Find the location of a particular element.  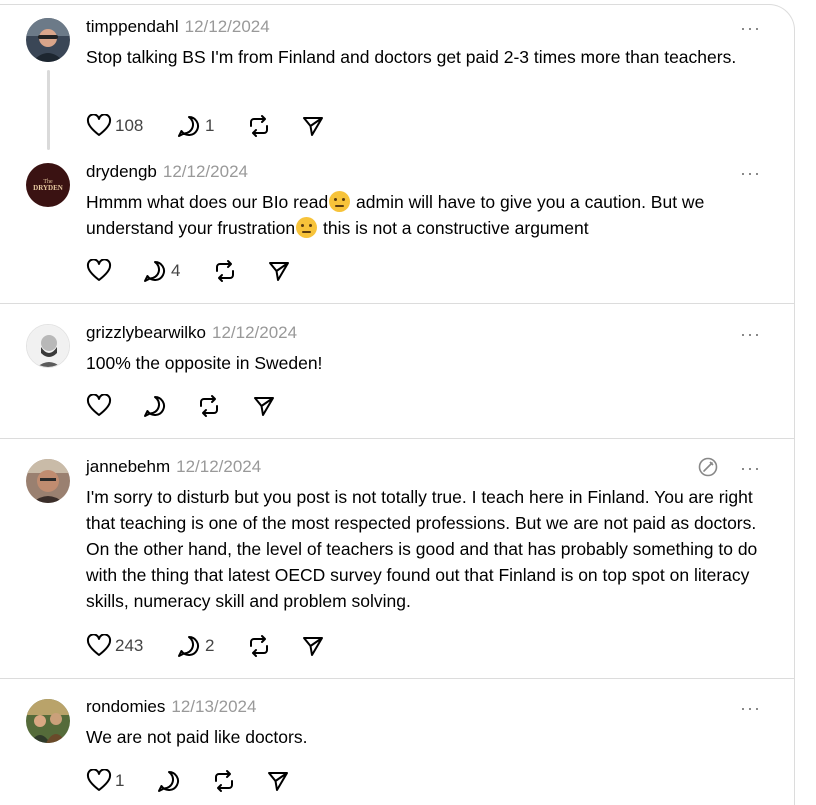

avatar: The DRYDEN is located at coordinates (48, 185).